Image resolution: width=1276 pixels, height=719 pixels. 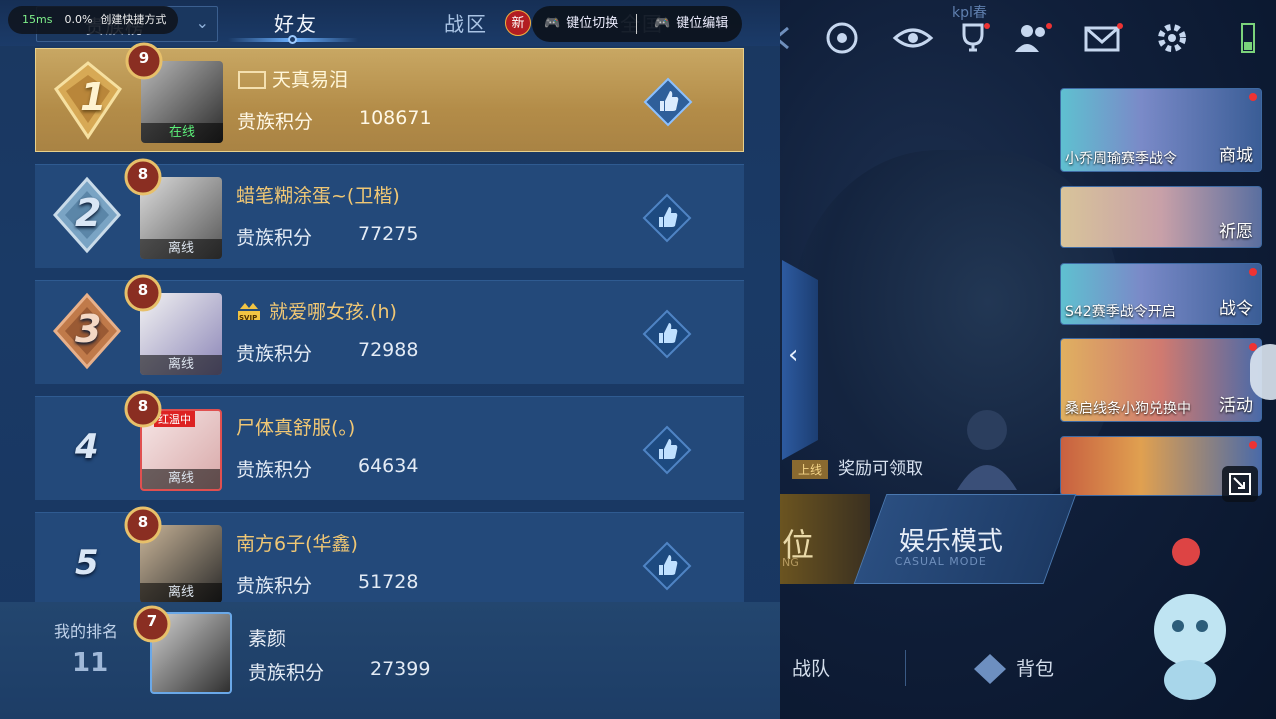 What do you see at coordinates (881, 469) in the screenshot?
I see `reward-text: 奖励可领取` at bounding box center [881, 469].